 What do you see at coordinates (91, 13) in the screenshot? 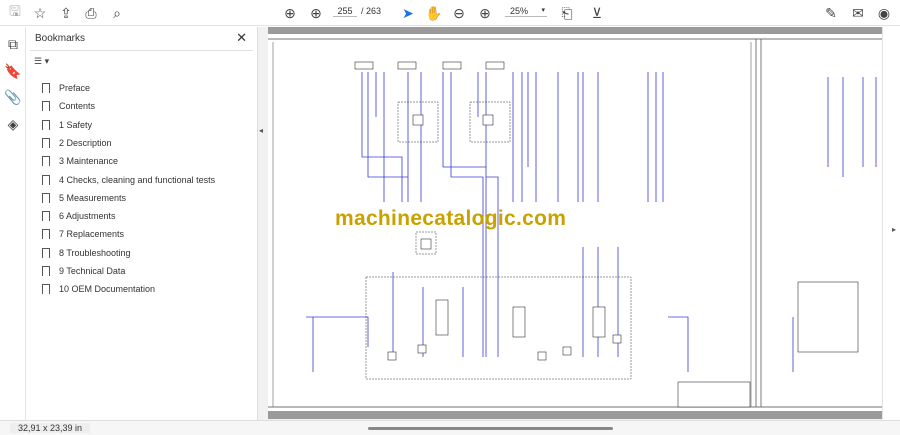
I see `print-icon: ⎙` at bounding box center [91, 13].